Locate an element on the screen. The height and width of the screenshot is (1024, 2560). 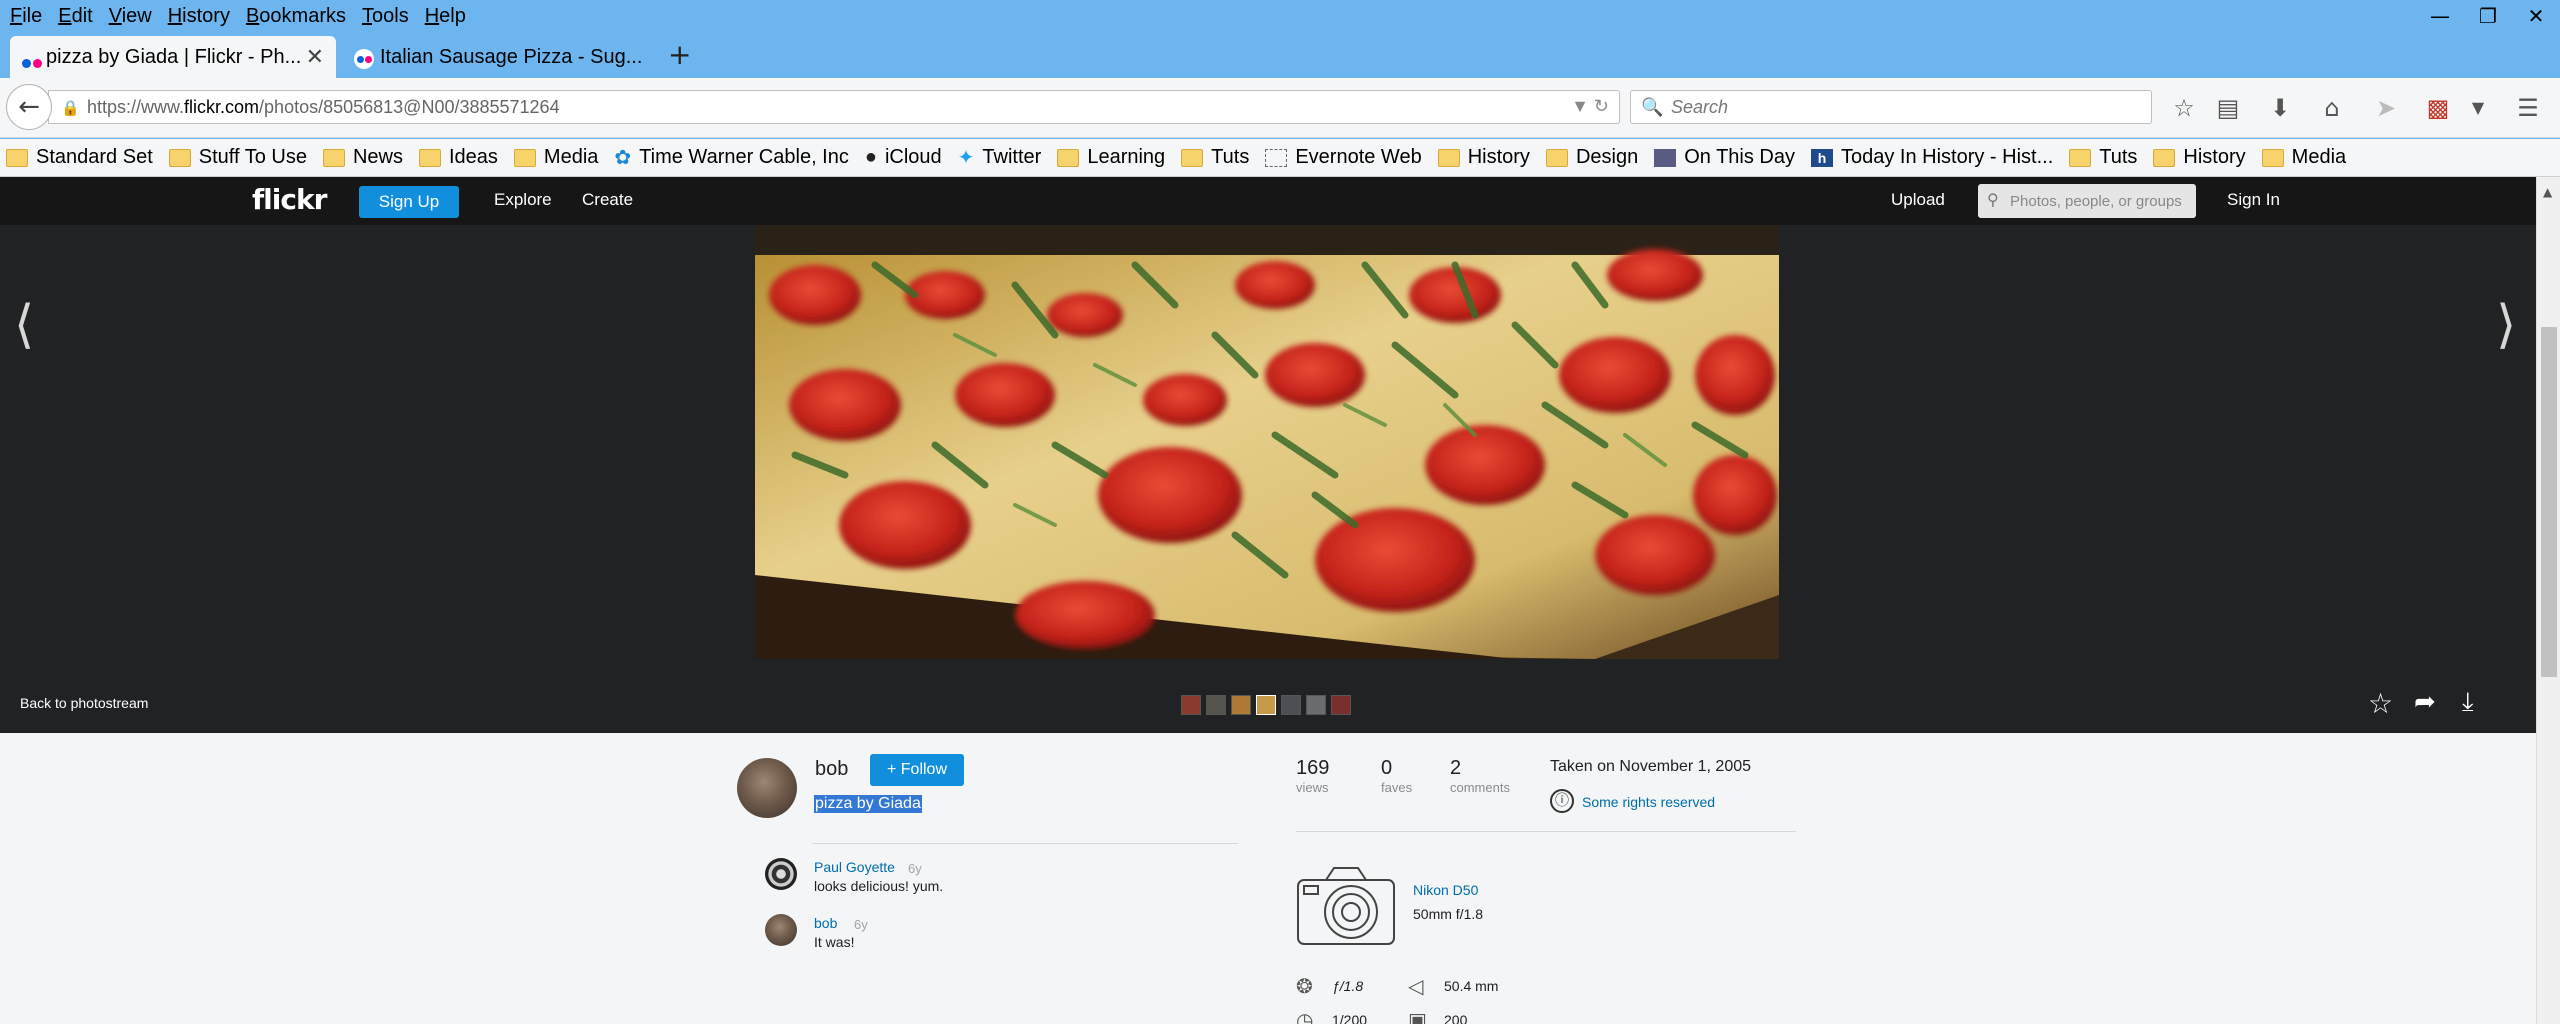
bookmark-item: News is located at coordinates (362, 157).